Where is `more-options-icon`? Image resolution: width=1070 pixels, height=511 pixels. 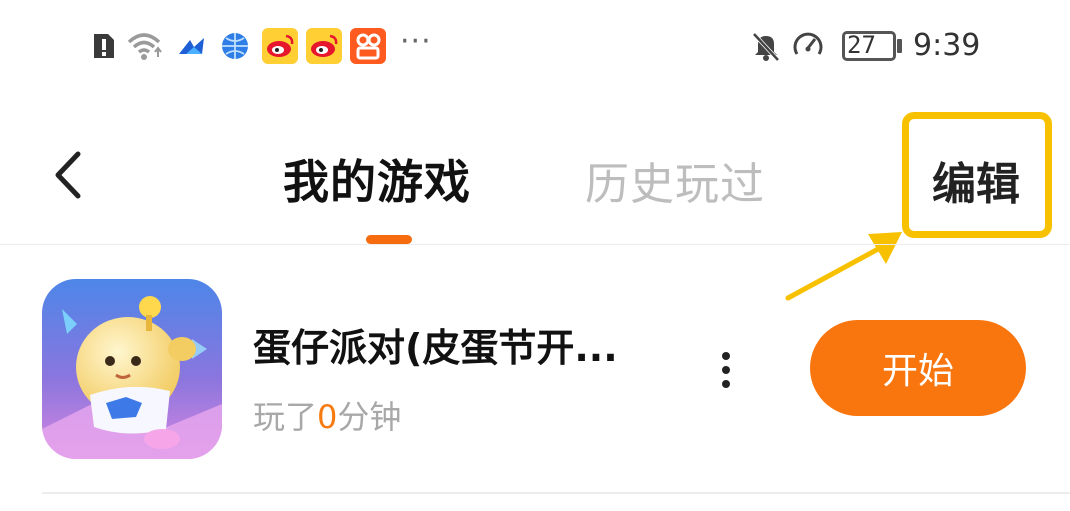
more-options-icon is located at coordinates (726, 370).